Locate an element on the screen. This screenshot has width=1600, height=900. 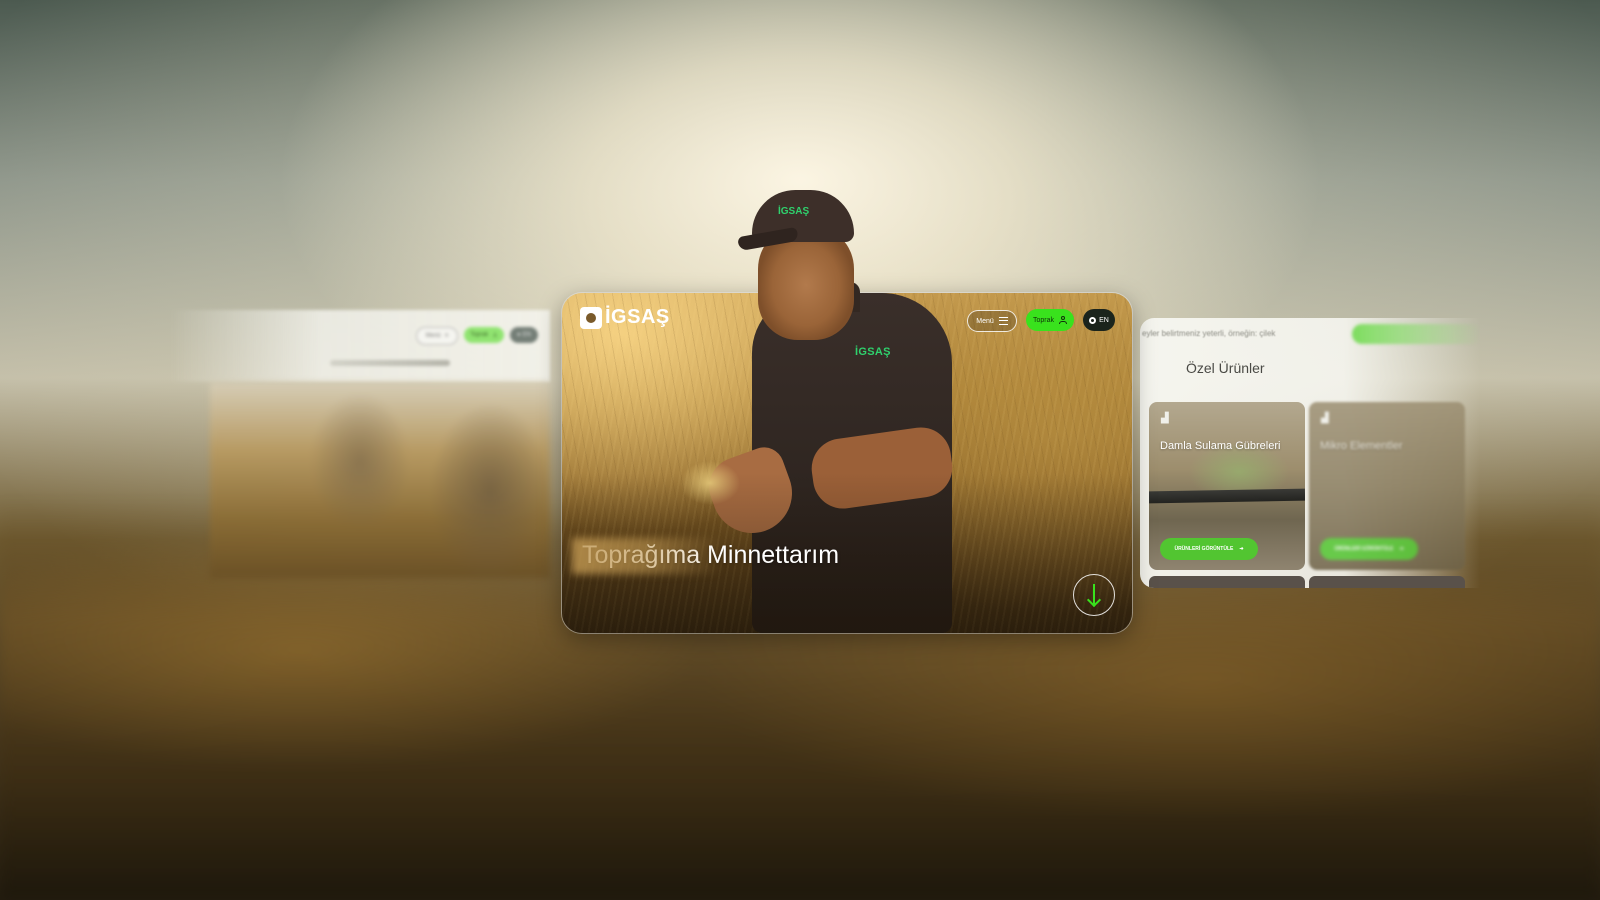
left-language-button: ● EN is located at coordinates (524, 335).